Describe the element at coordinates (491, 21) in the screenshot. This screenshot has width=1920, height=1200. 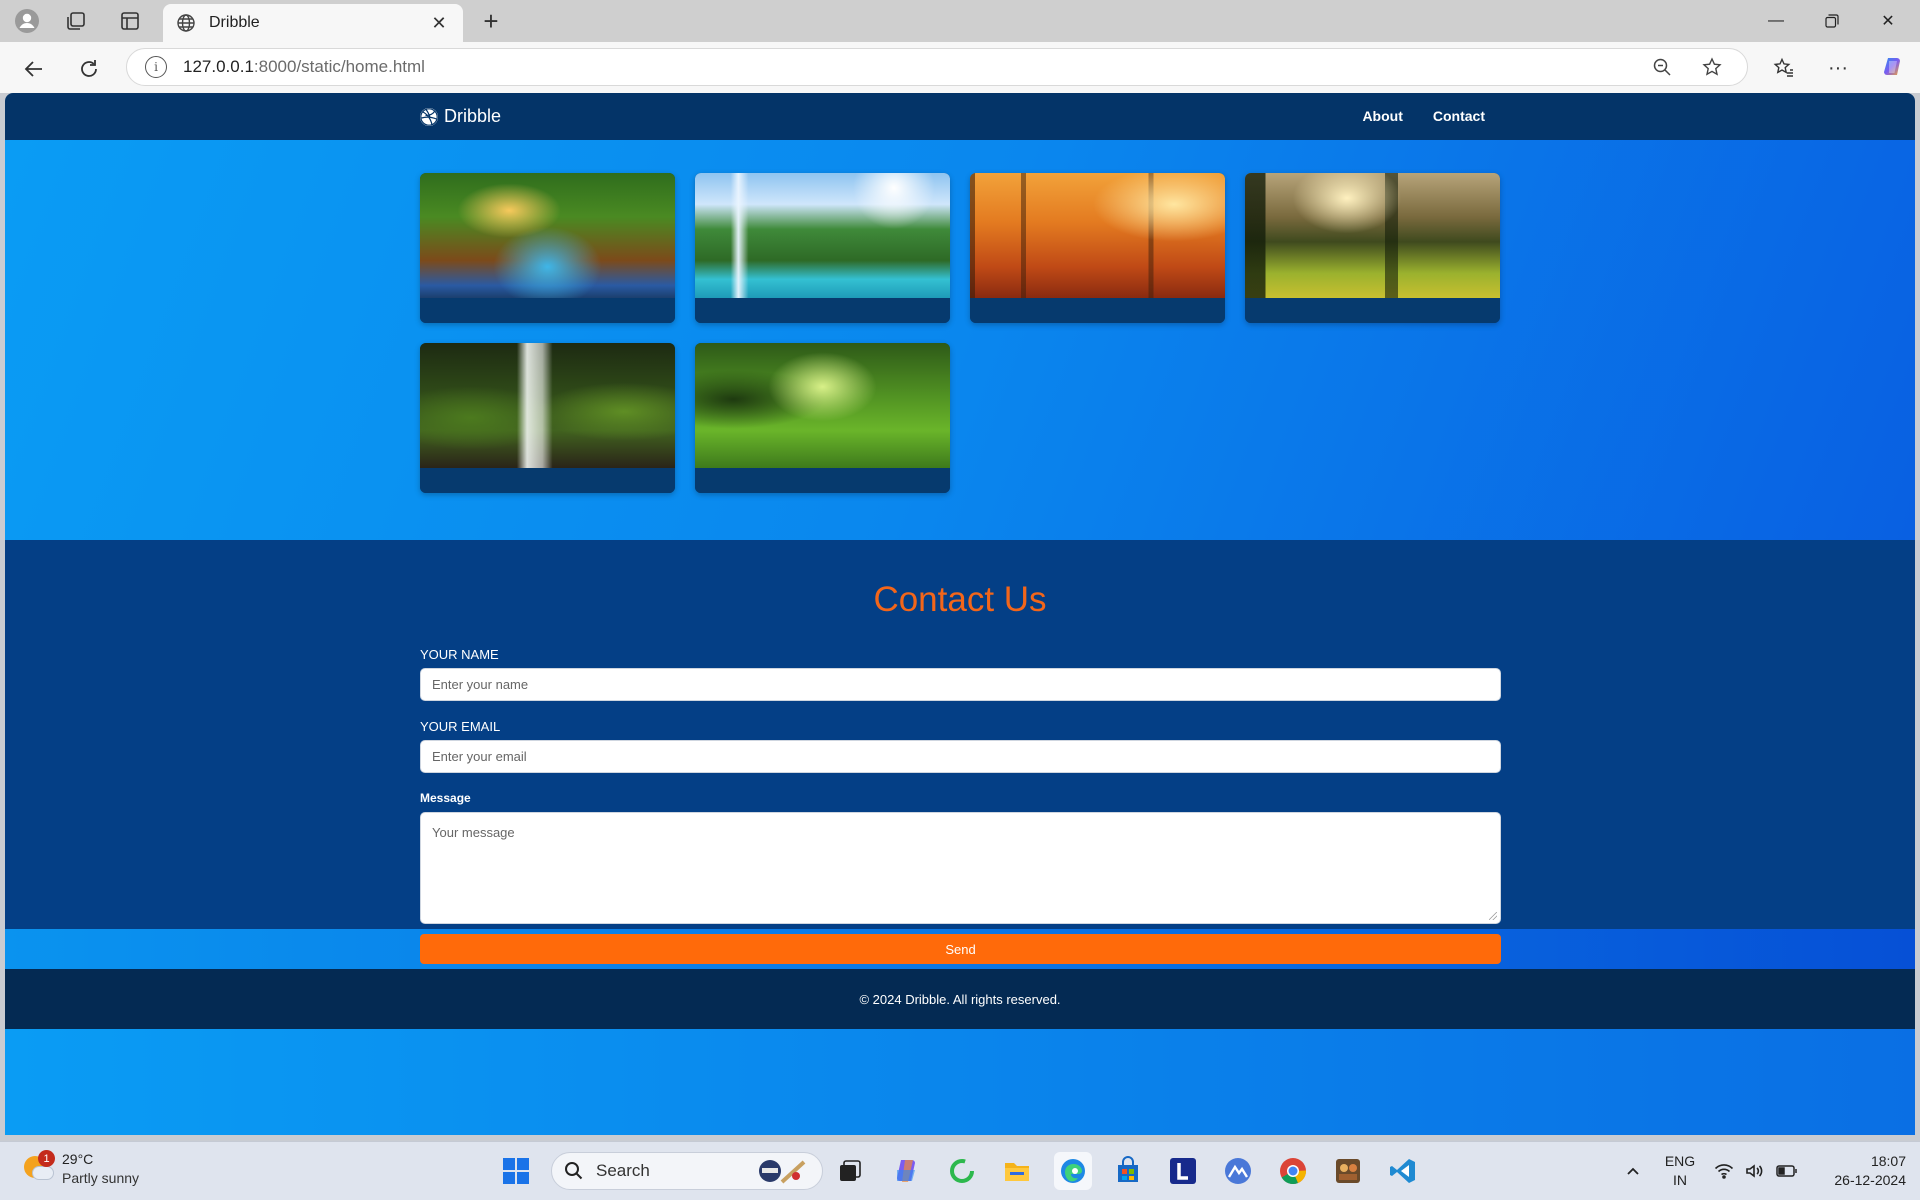
I see `new-tab-icon: +` at that location.